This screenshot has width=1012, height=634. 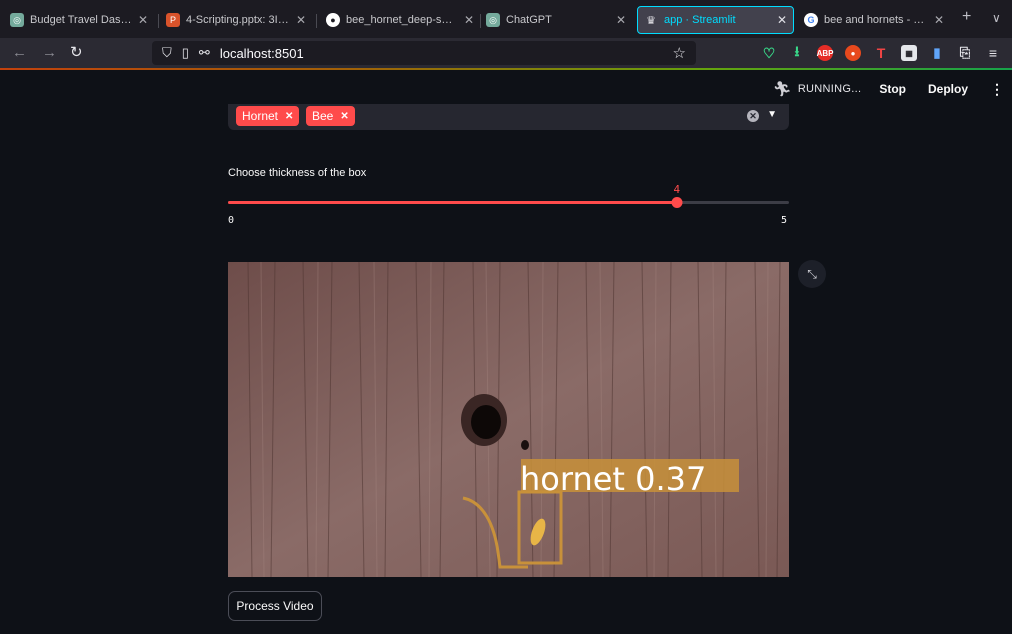 What do you see at coordinates (486, 422) in the screenshot?
I see `nest-hole` at bounding box center [486, 422].